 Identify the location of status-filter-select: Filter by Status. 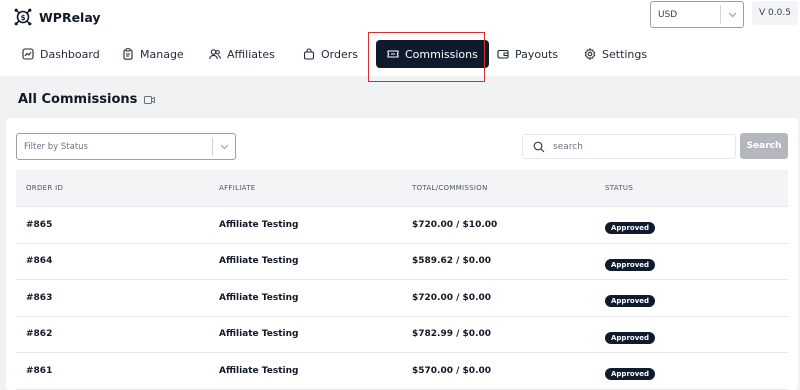
(126, 146).